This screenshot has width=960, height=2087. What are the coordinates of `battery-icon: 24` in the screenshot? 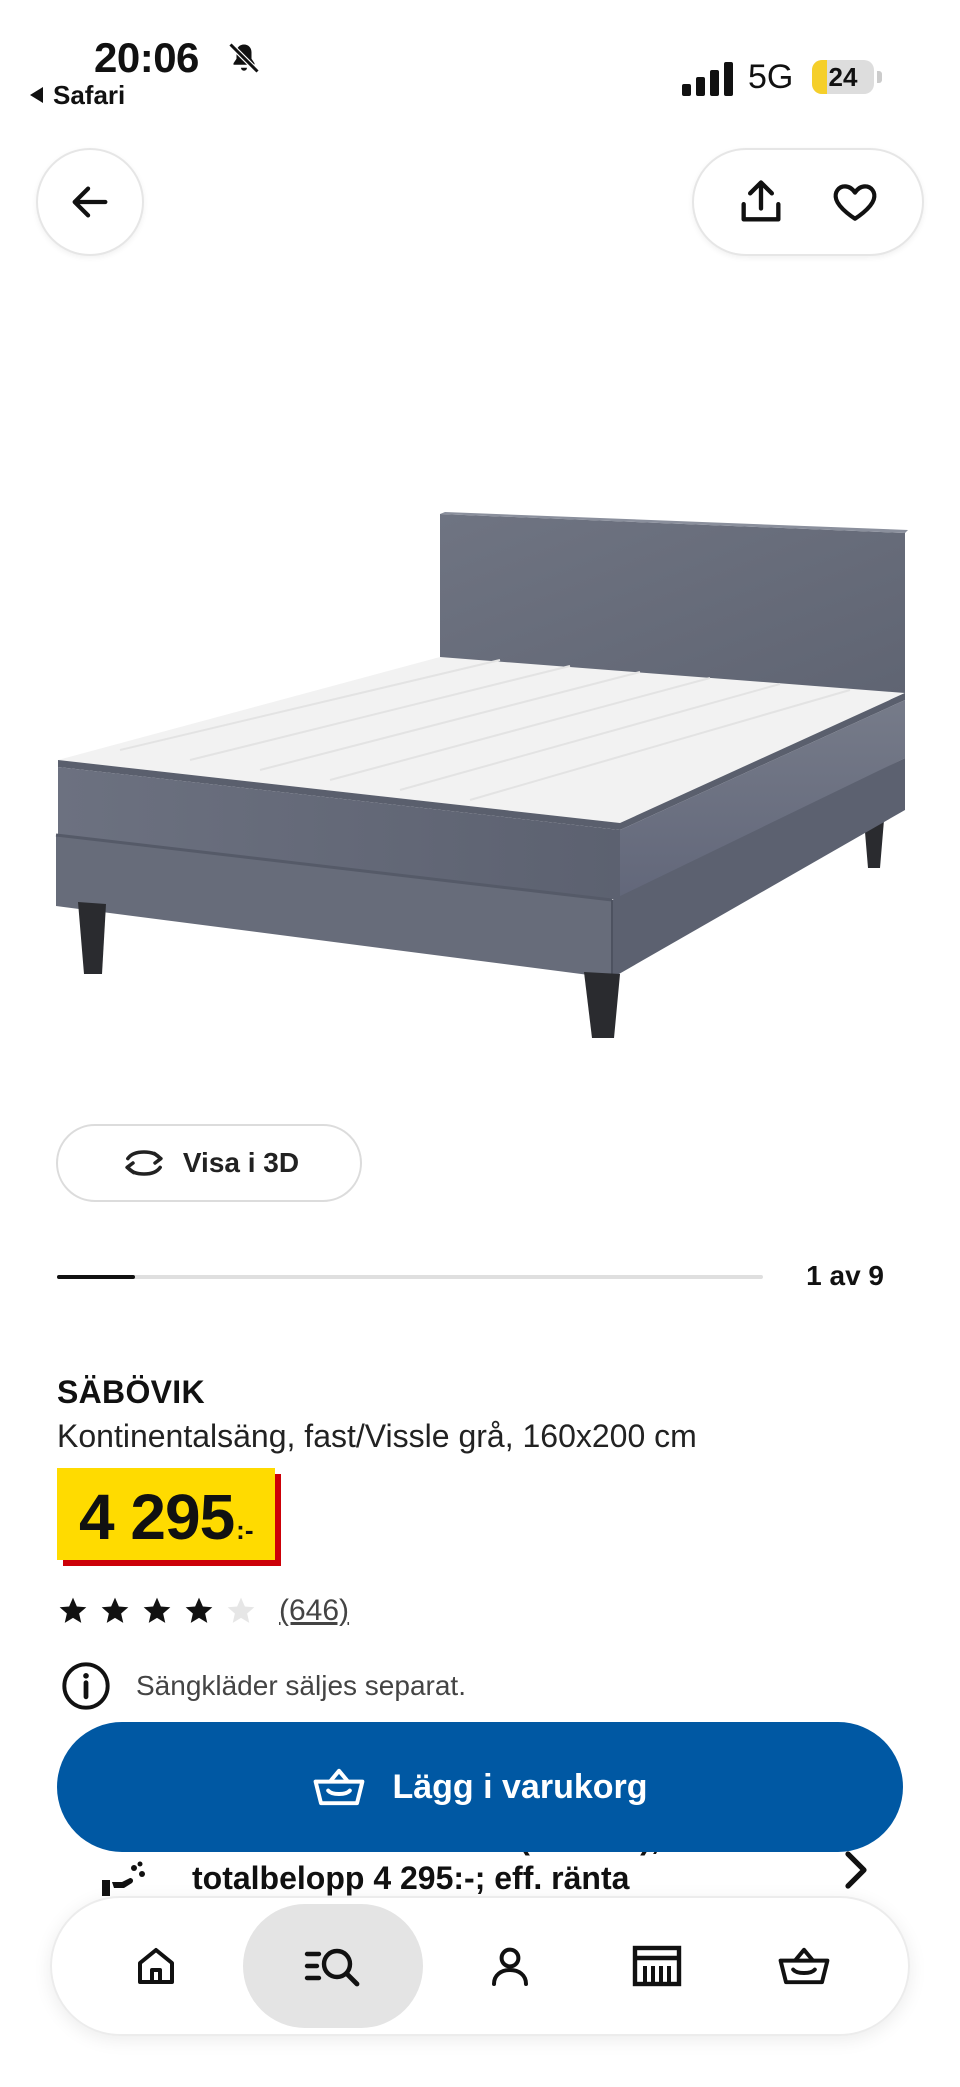 It's located at (847, 77).